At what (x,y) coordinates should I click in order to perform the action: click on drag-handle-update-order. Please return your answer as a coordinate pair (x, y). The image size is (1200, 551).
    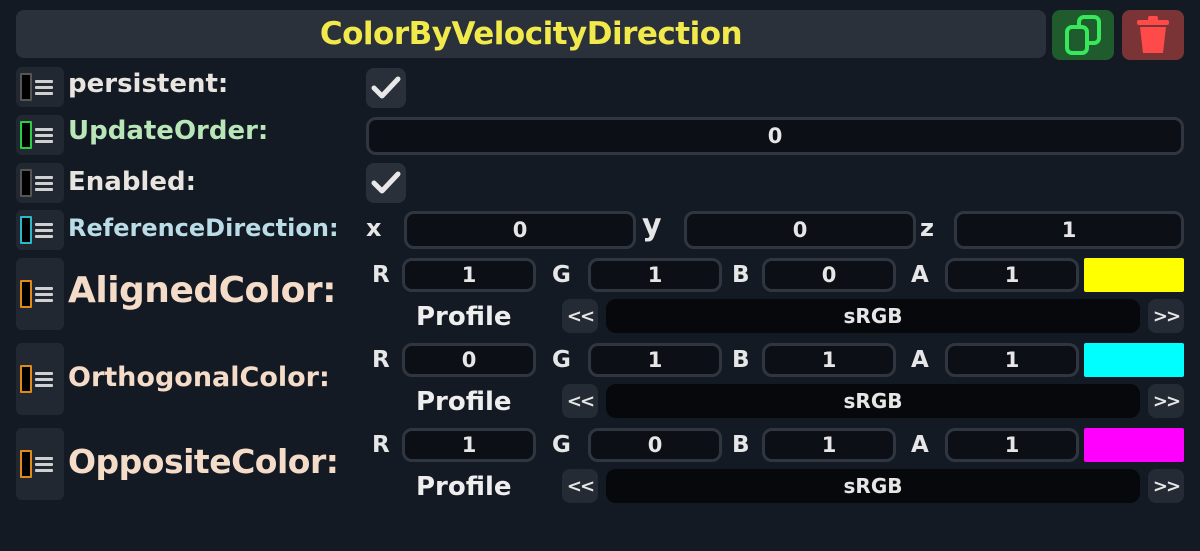
    Looking at the image, I should click on (40, 135).